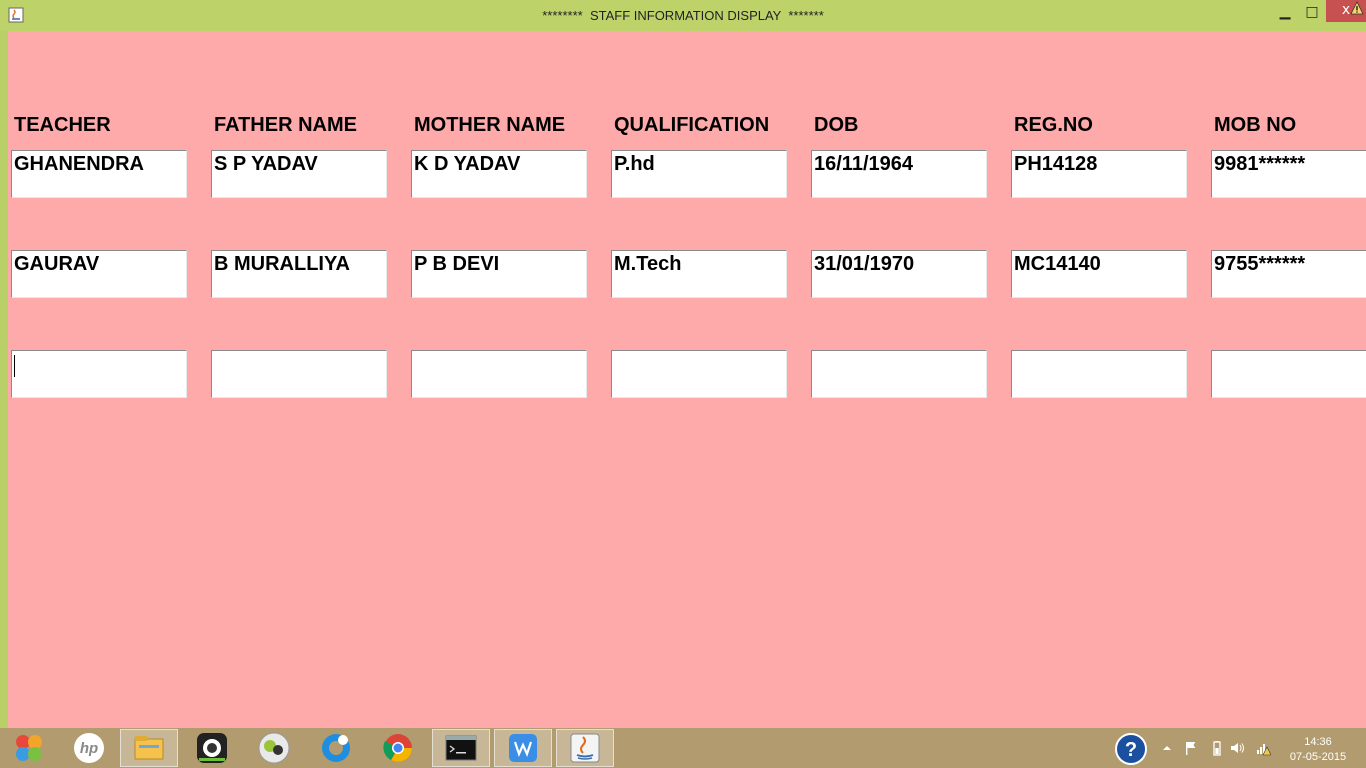 The height and width of the screenshot is (768, 1366). I want to click on header-teacher: TEACHER, so click(62, 125).